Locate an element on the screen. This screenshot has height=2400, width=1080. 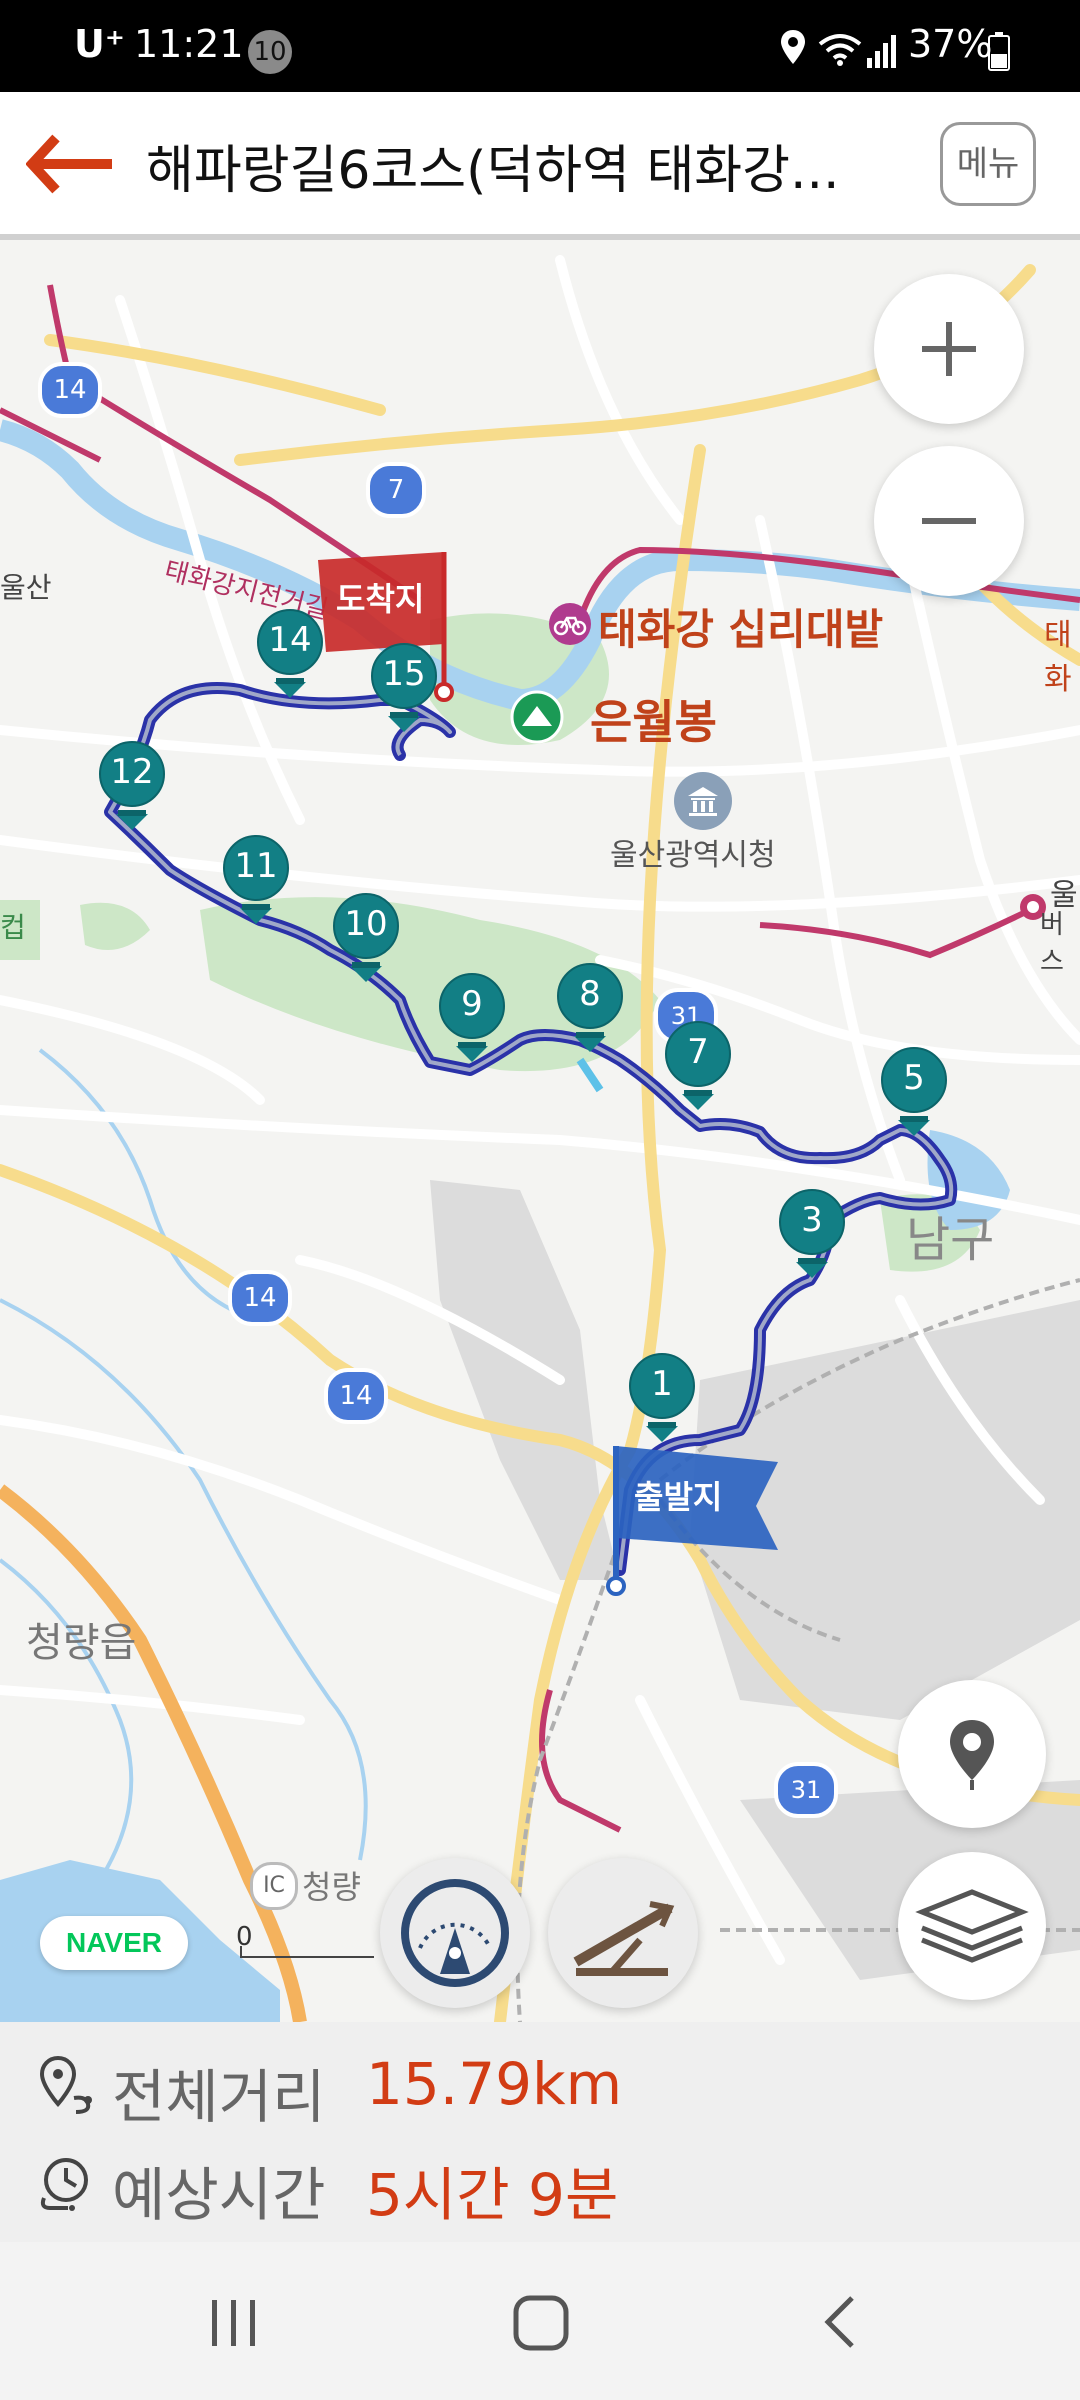
waypoint-marker: 1 is located at coordinates (662, 1397).